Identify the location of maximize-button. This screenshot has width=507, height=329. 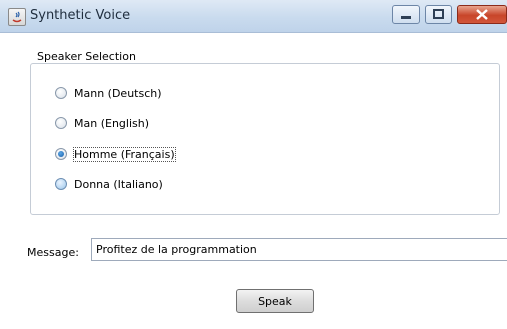
(438, 14).